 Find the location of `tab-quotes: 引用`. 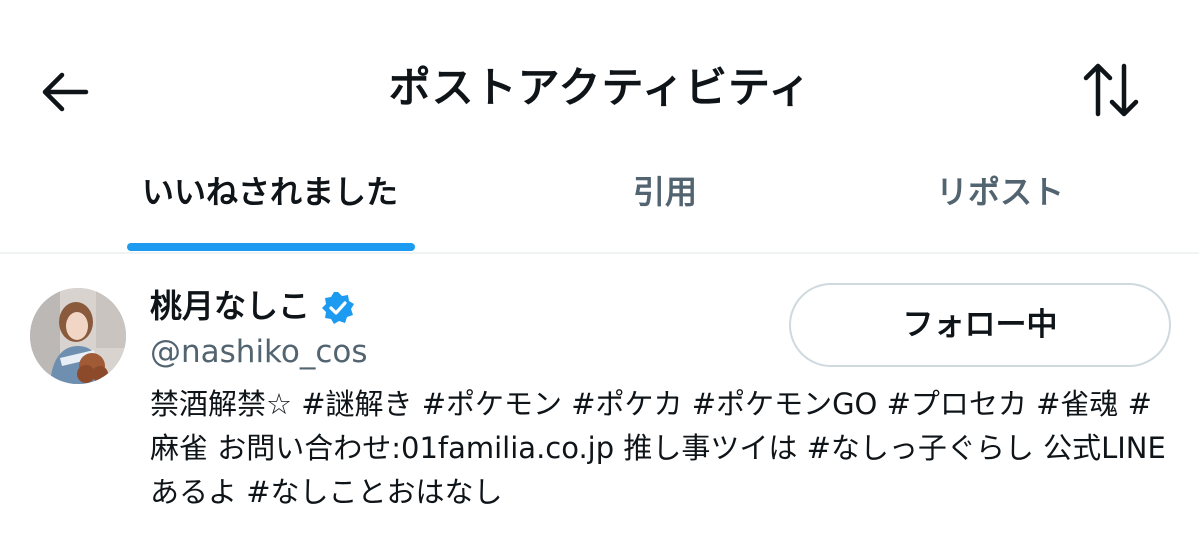

tab-quotes: 引用 is located at coordinates (665, 201).